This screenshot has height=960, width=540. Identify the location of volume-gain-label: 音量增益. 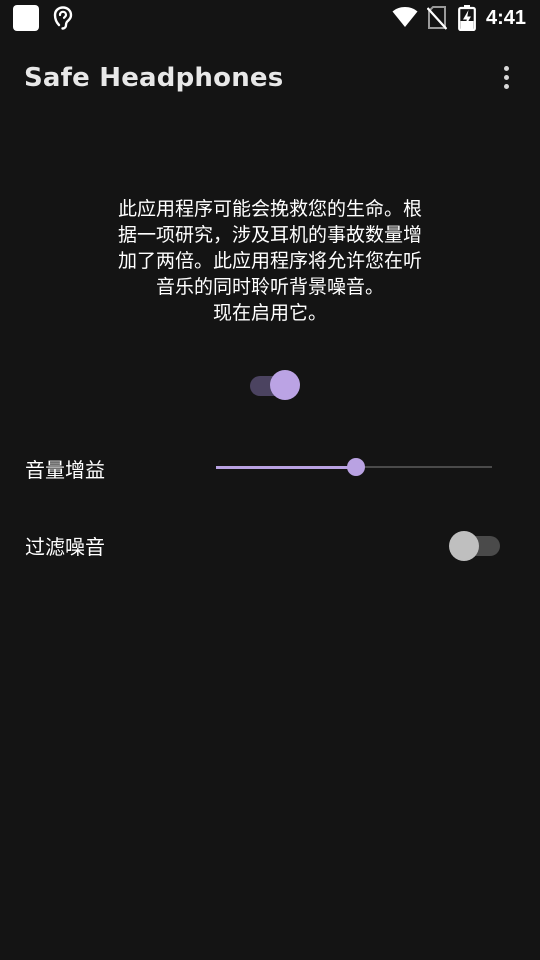
(65, 470).